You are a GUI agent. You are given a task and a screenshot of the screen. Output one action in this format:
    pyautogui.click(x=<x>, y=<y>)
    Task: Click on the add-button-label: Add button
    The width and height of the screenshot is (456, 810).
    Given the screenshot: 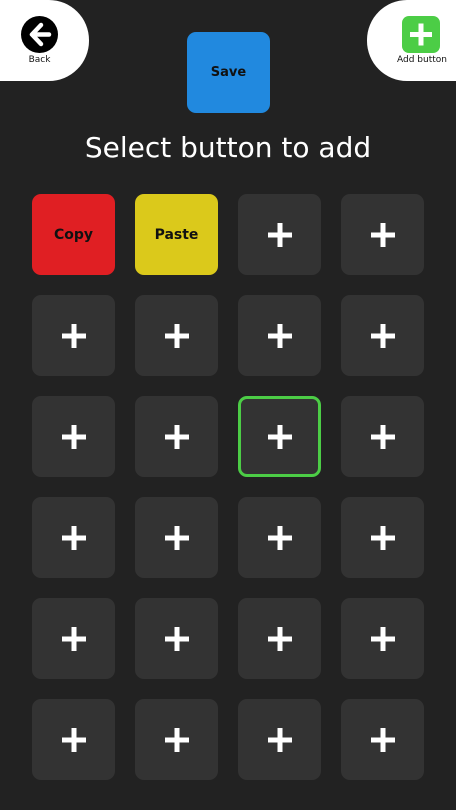 What is the action you would take?
    pyautogui.click(x=422, y=60)
    